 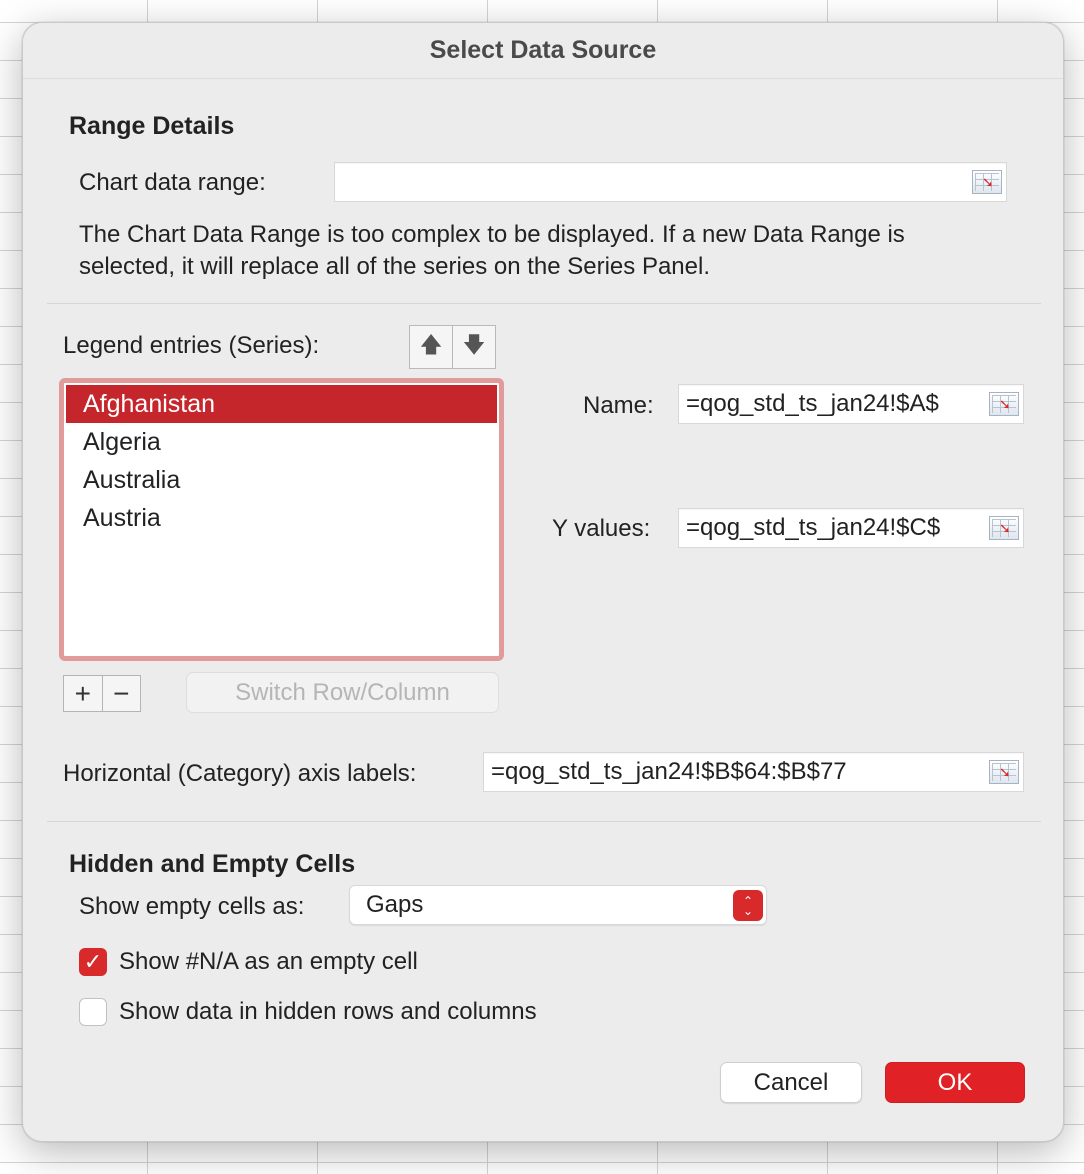 What do you see at coordinates (93, 1012) in the screenshot?
I see `show-hidden-data-checkbox` at bounding box center [93, 1012].